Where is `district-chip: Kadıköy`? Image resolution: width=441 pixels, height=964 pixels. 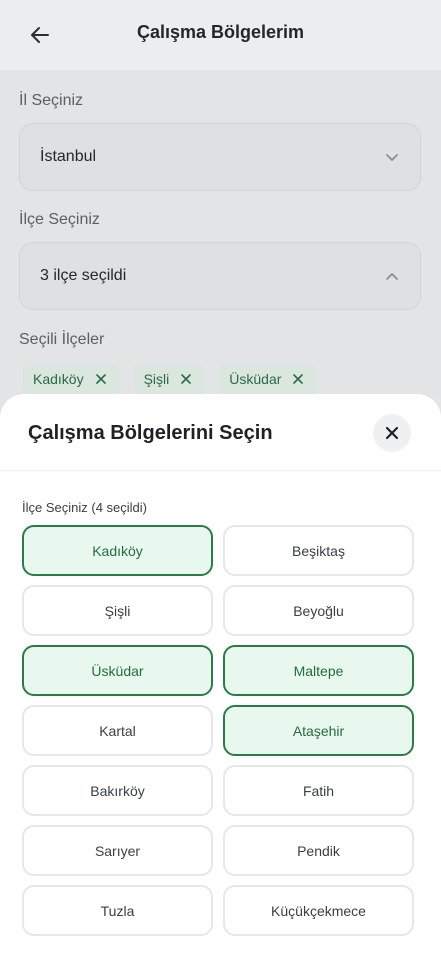
district-chip: Kadıköy is located at coordinates (71, 379).